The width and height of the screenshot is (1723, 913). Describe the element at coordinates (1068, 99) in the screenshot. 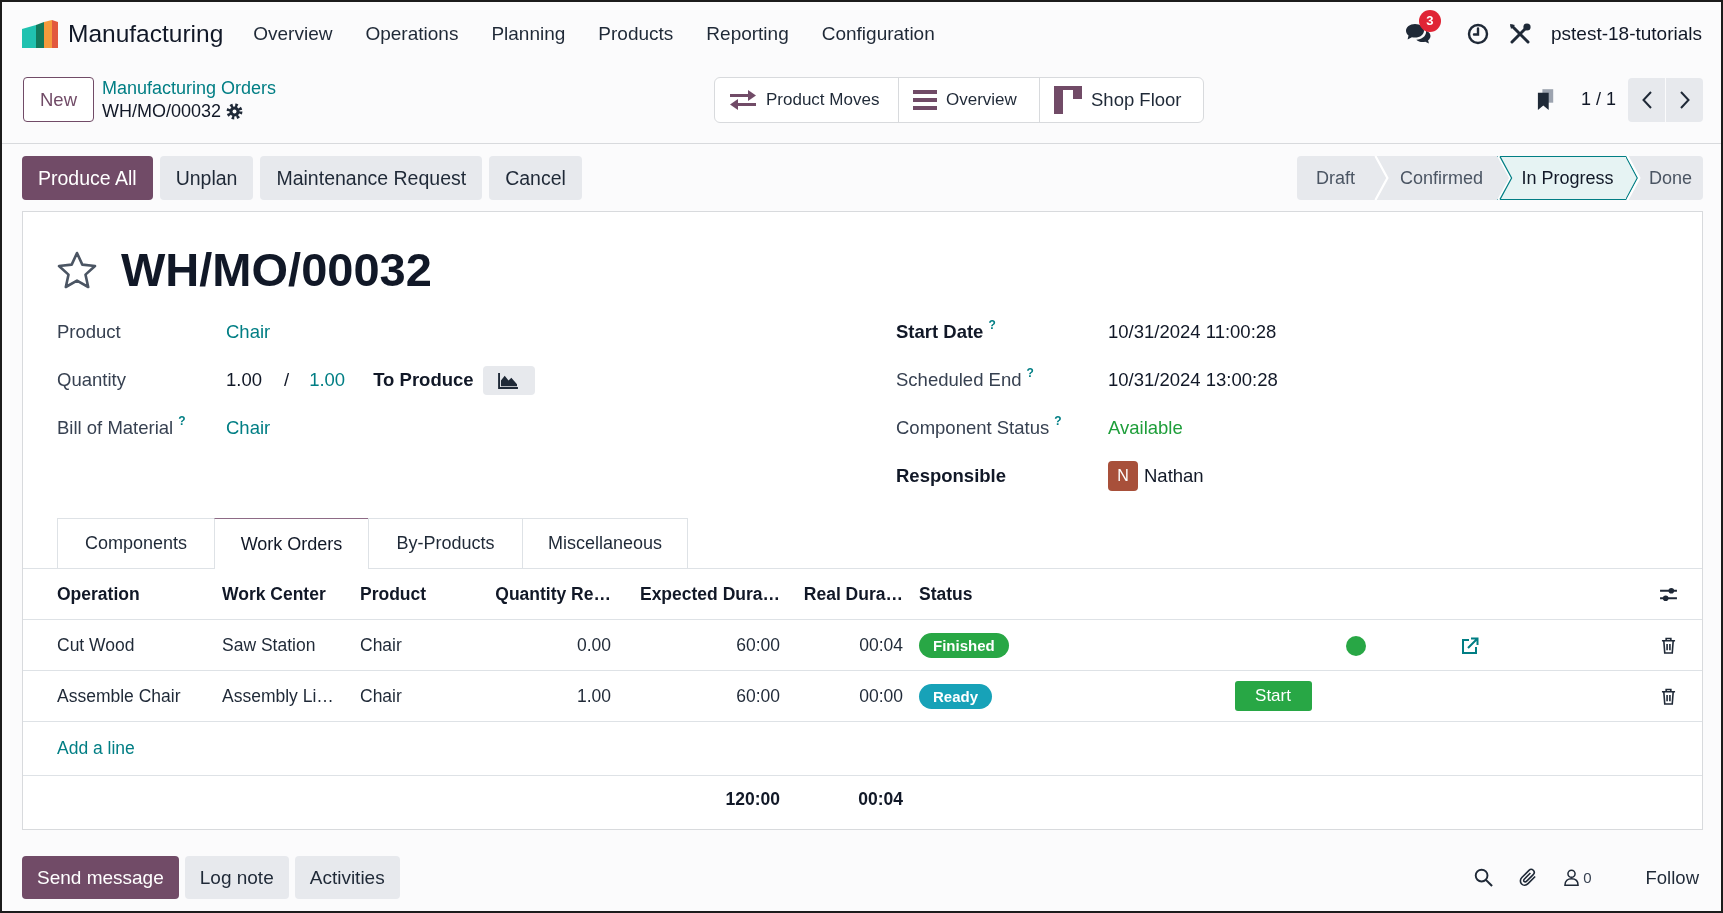

I see `board-icon` at that location.